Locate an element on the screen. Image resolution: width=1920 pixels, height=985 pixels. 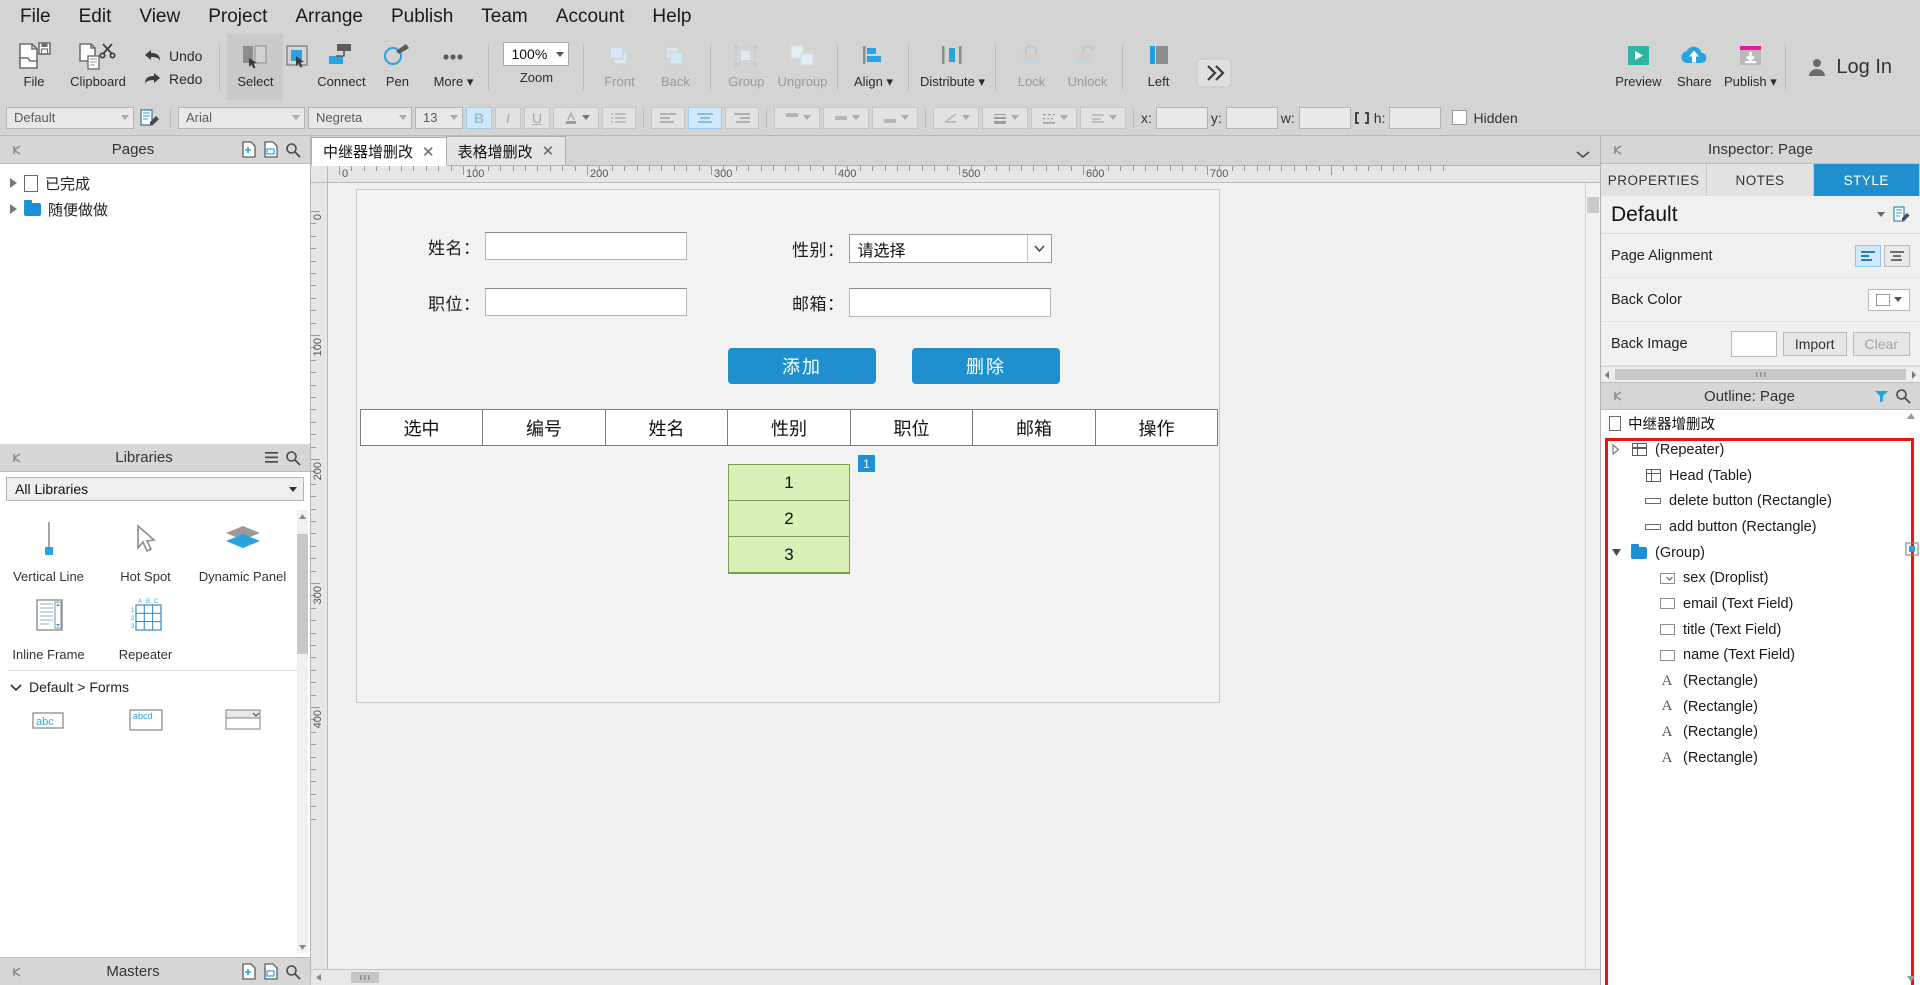
scroll-left-arrow-icon is located at coordinates (318, 977).